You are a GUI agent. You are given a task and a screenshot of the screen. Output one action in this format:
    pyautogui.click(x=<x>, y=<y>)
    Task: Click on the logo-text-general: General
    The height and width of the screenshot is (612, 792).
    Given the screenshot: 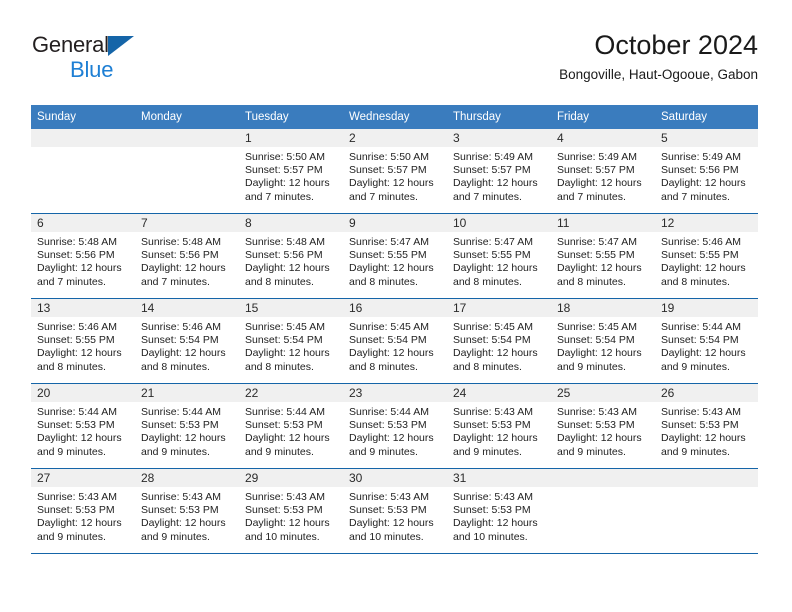 What is the action you would take?
    pyautogui.click(x=132, y=46)
    